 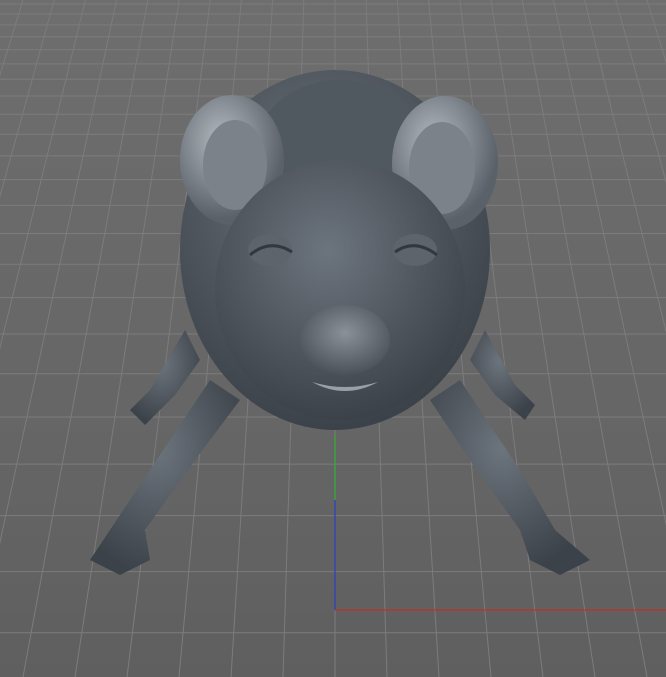 What do you see at coordinates (340, 290) in the screenshot?
I see `head` at bounding box center [340, 290].